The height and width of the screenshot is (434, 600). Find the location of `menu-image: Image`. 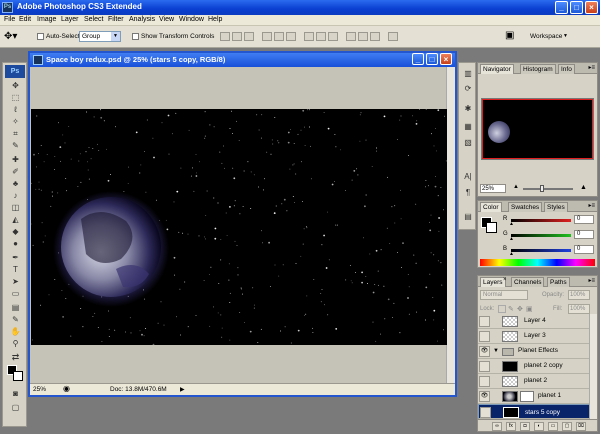

menu-image: Image is located at coordinates (46, 19).